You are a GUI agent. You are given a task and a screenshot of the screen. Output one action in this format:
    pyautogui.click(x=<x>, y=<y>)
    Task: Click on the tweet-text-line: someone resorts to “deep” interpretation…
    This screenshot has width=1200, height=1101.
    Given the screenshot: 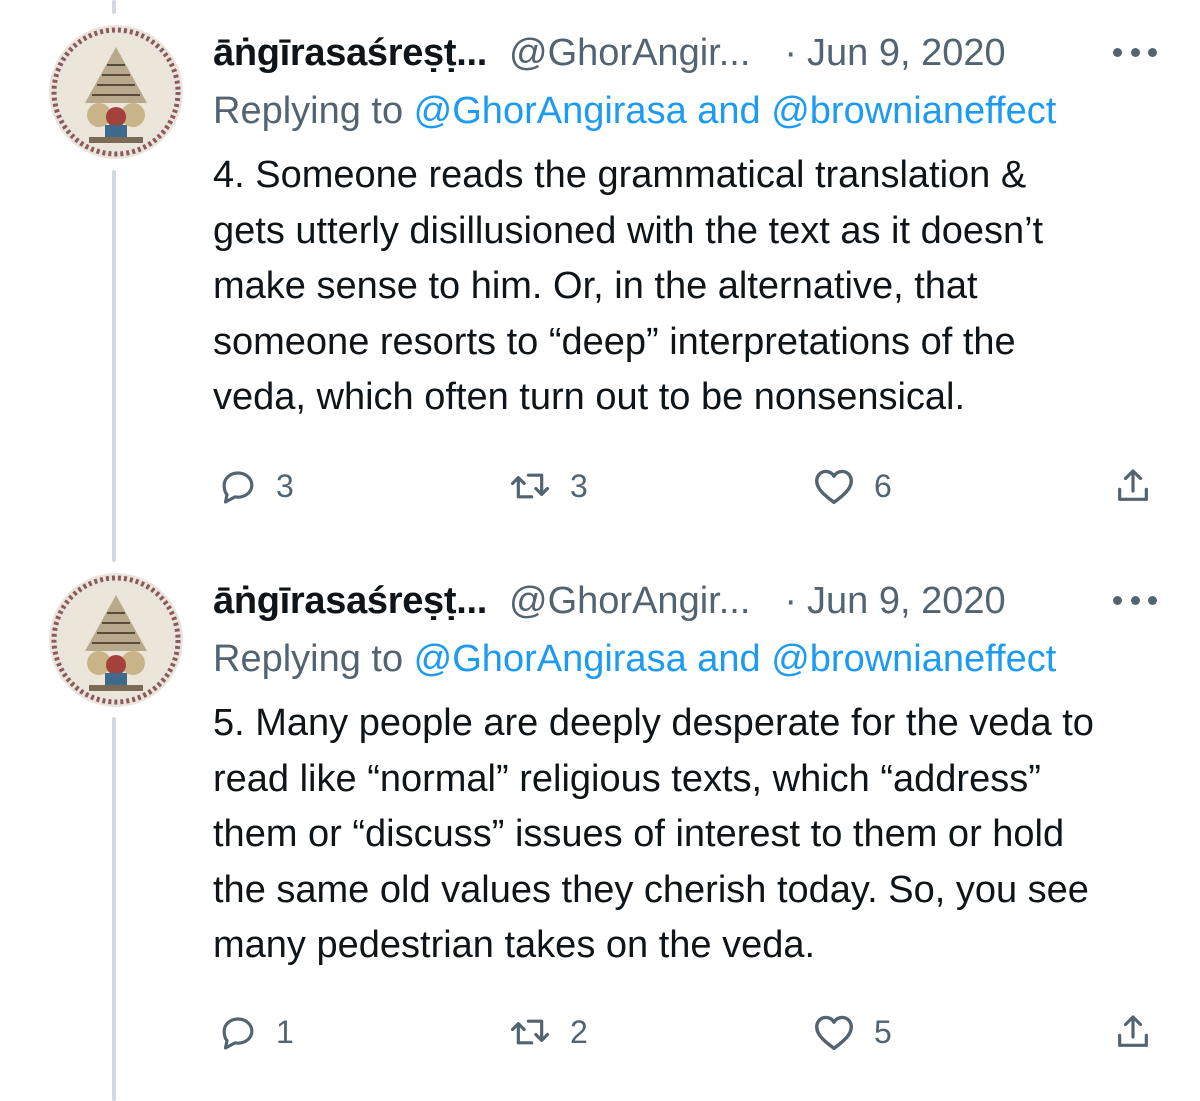 What is the action you would take?
    pyautogui.click(x=614, y=341)
    